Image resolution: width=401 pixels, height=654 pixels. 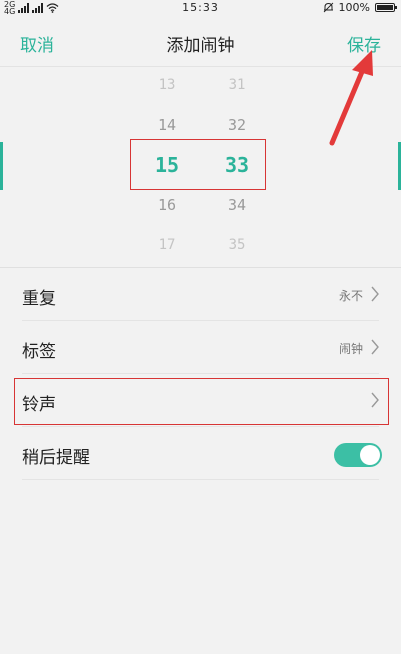 I want to click on row-divider, so click(x=200, y=479).